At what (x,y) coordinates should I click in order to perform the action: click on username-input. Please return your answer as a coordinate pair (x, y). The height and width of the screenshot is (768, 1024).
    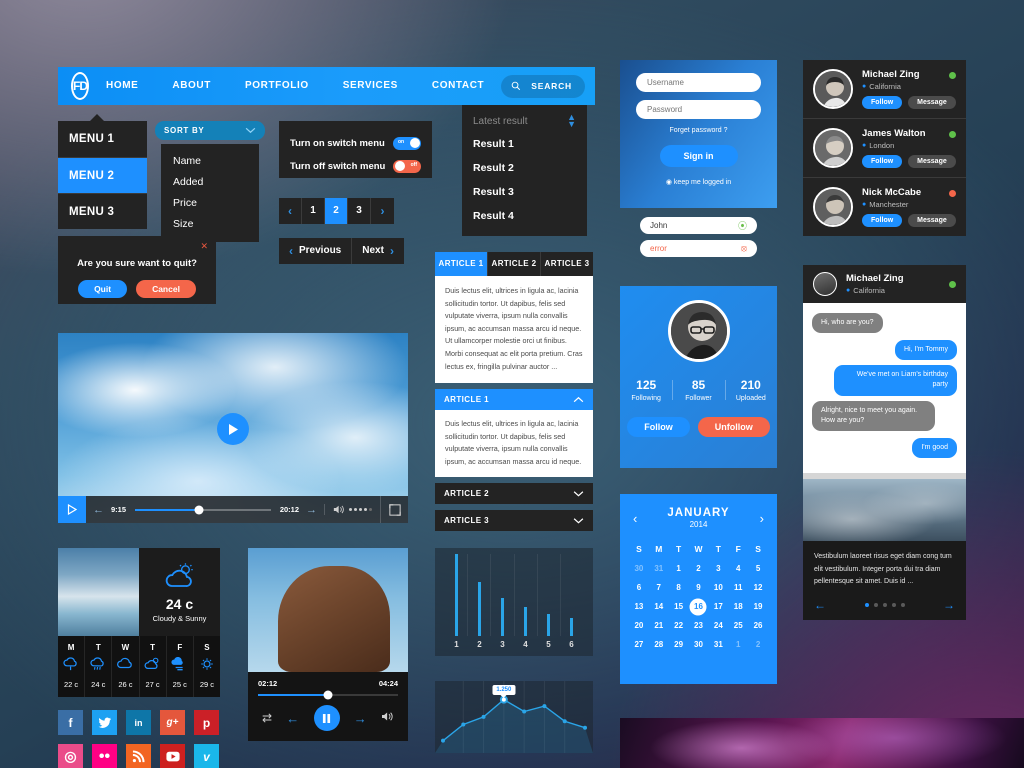
    Looking at the image, I should click on (698, 82).